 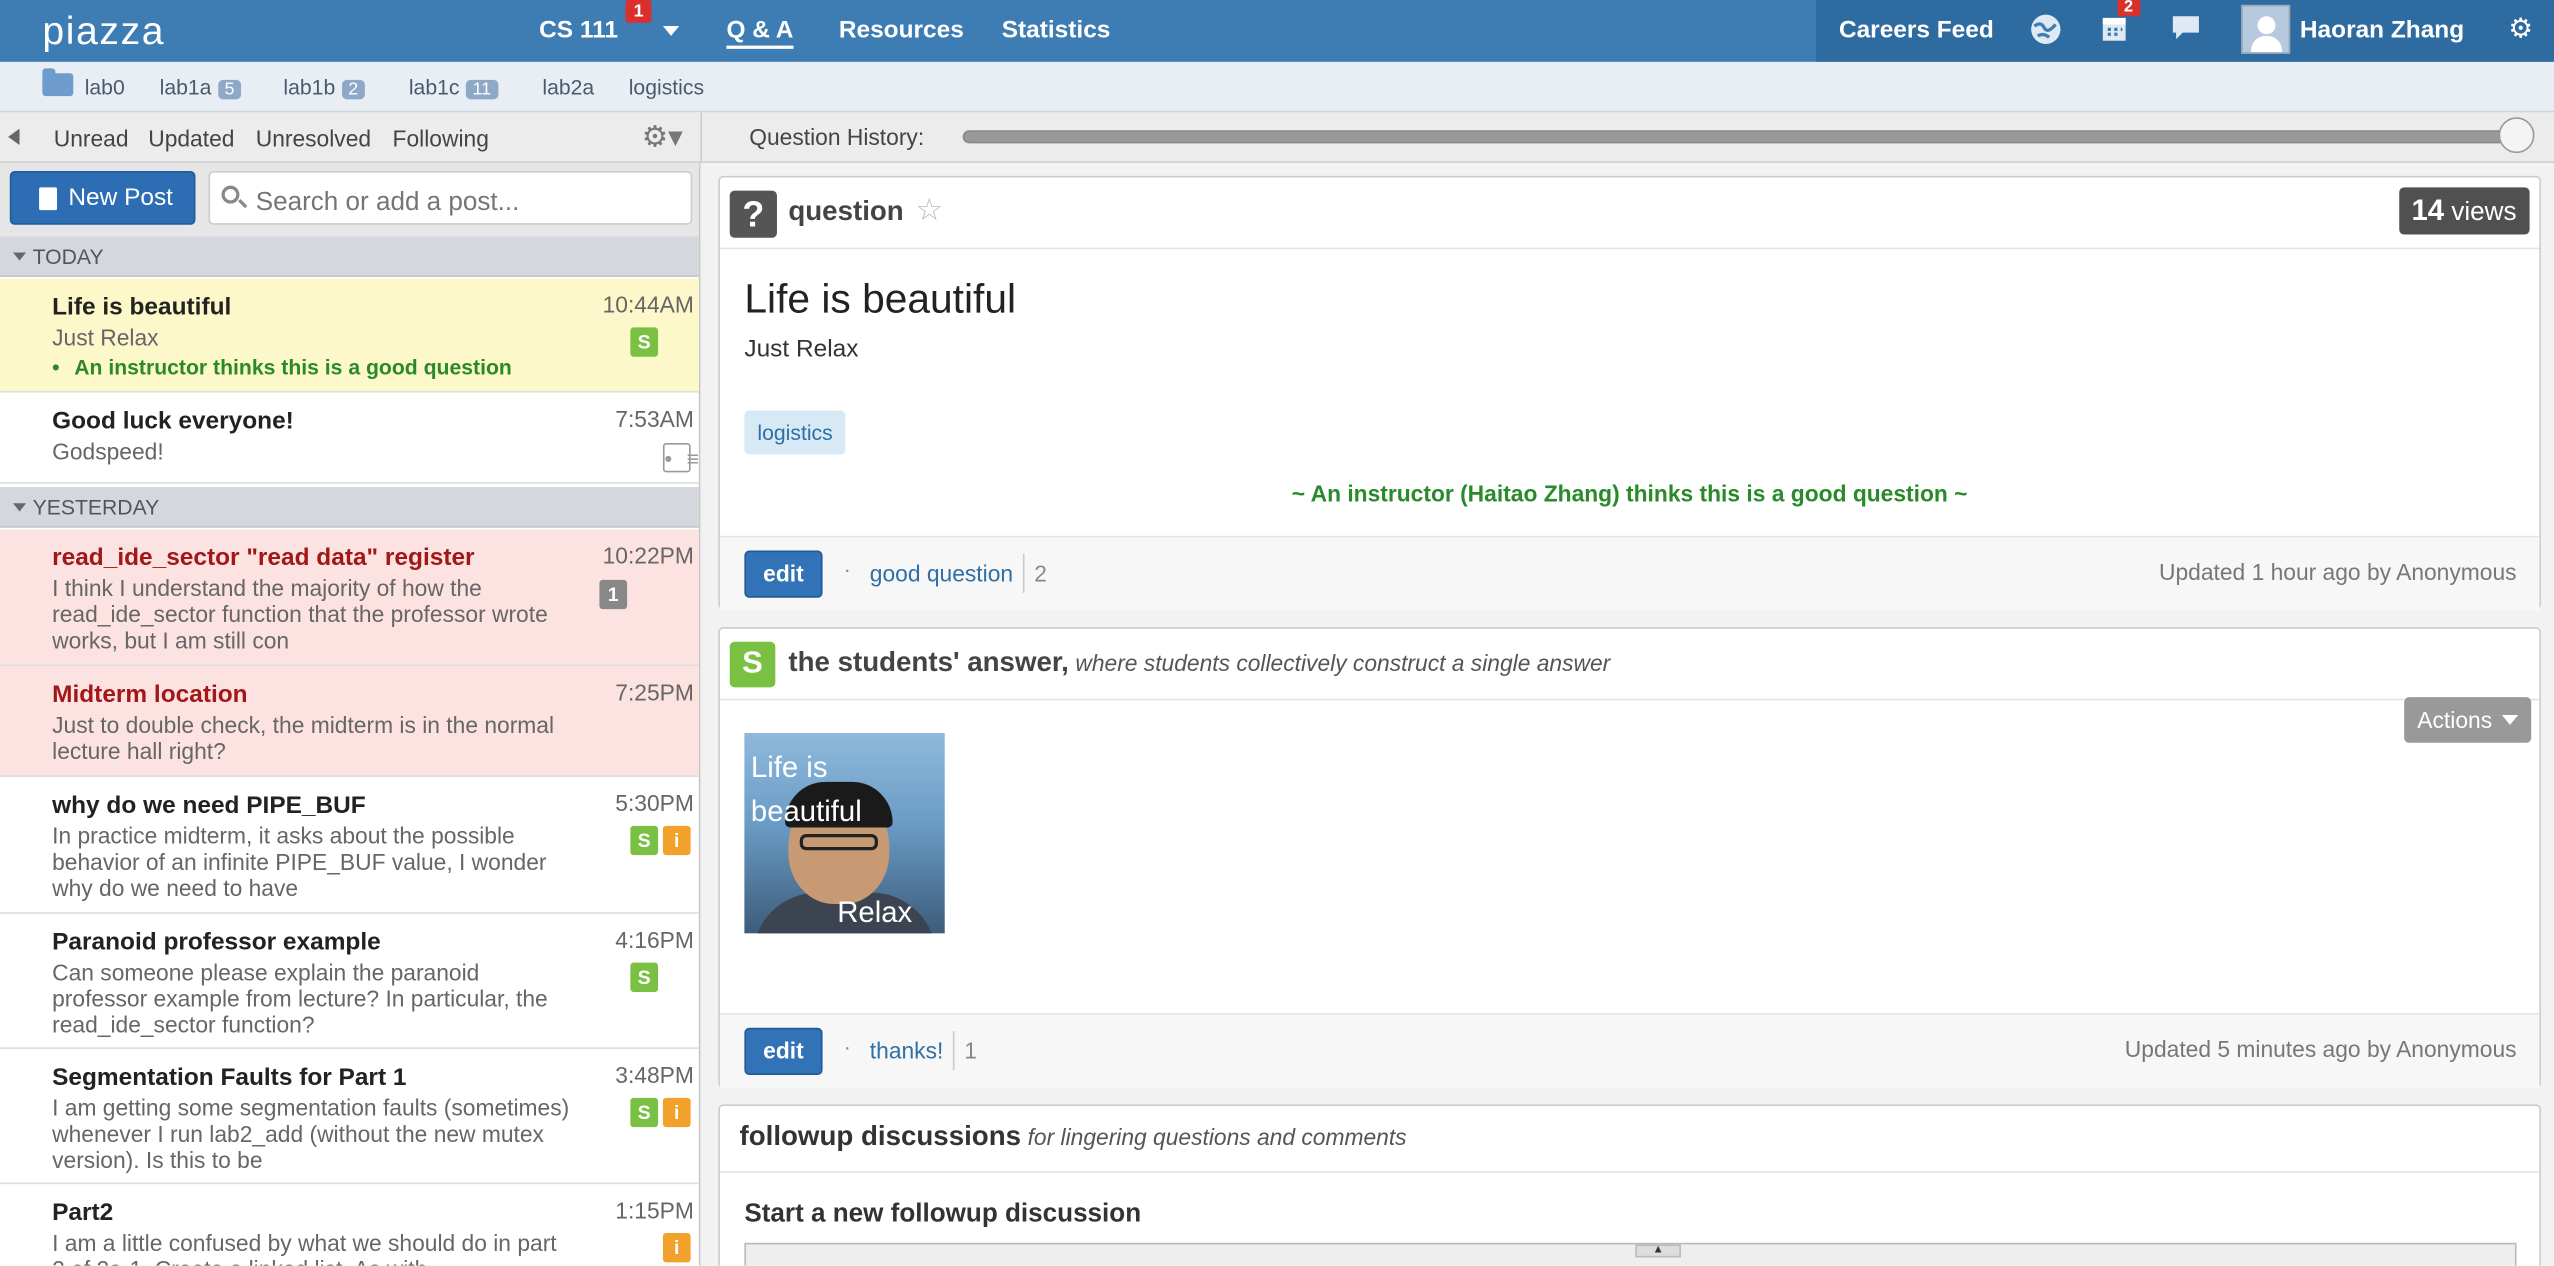 I want to click on folder-icon, so click(x=58, y=82).